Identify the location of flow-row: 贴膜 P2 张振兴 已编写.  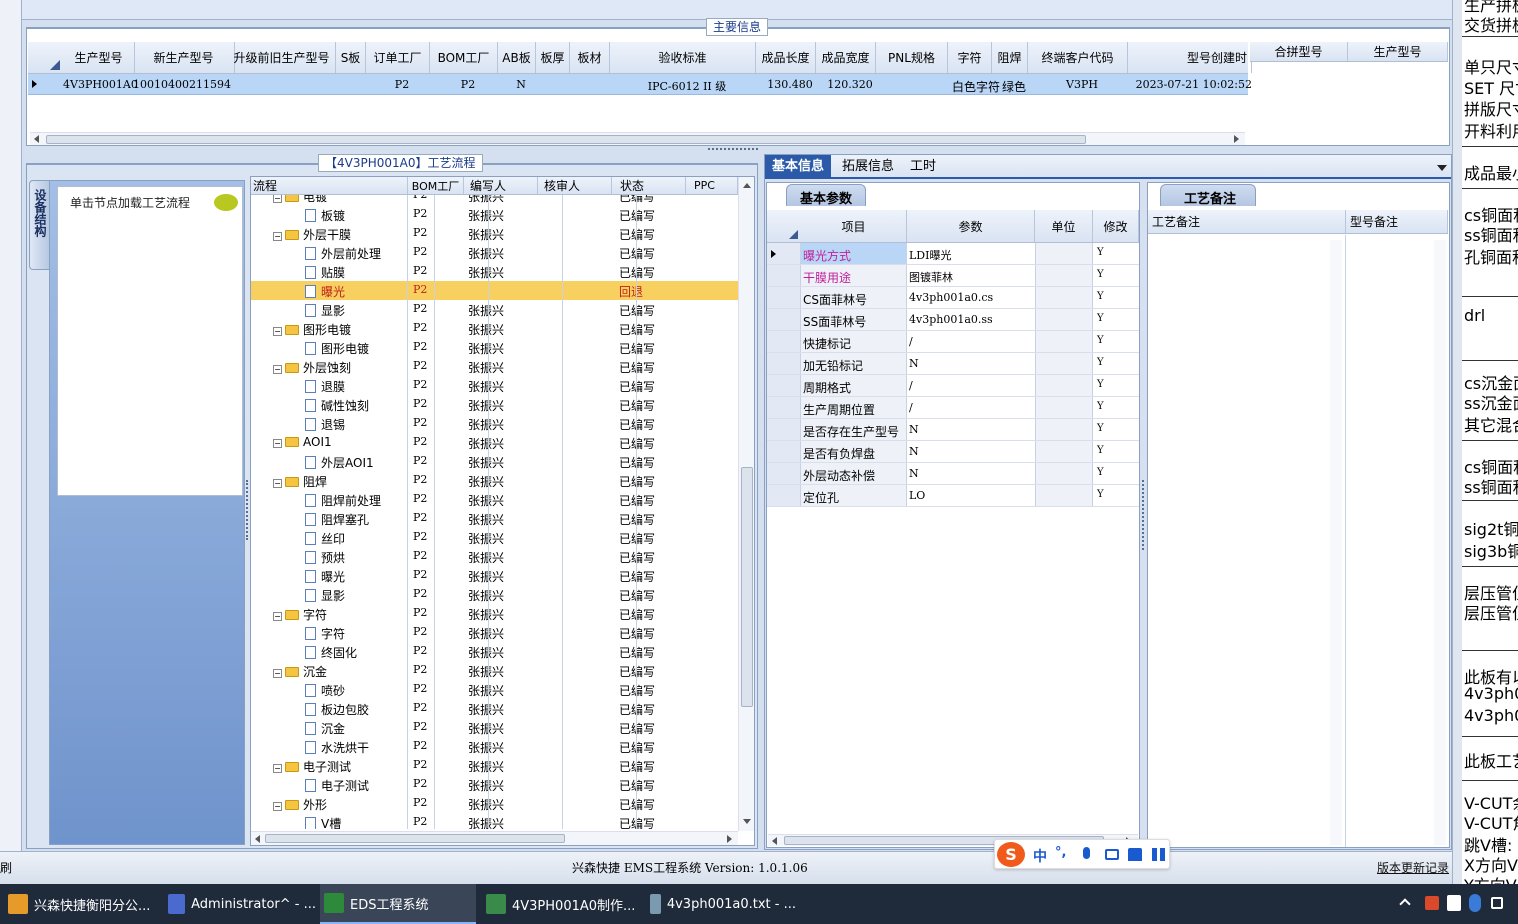
(494, 271).